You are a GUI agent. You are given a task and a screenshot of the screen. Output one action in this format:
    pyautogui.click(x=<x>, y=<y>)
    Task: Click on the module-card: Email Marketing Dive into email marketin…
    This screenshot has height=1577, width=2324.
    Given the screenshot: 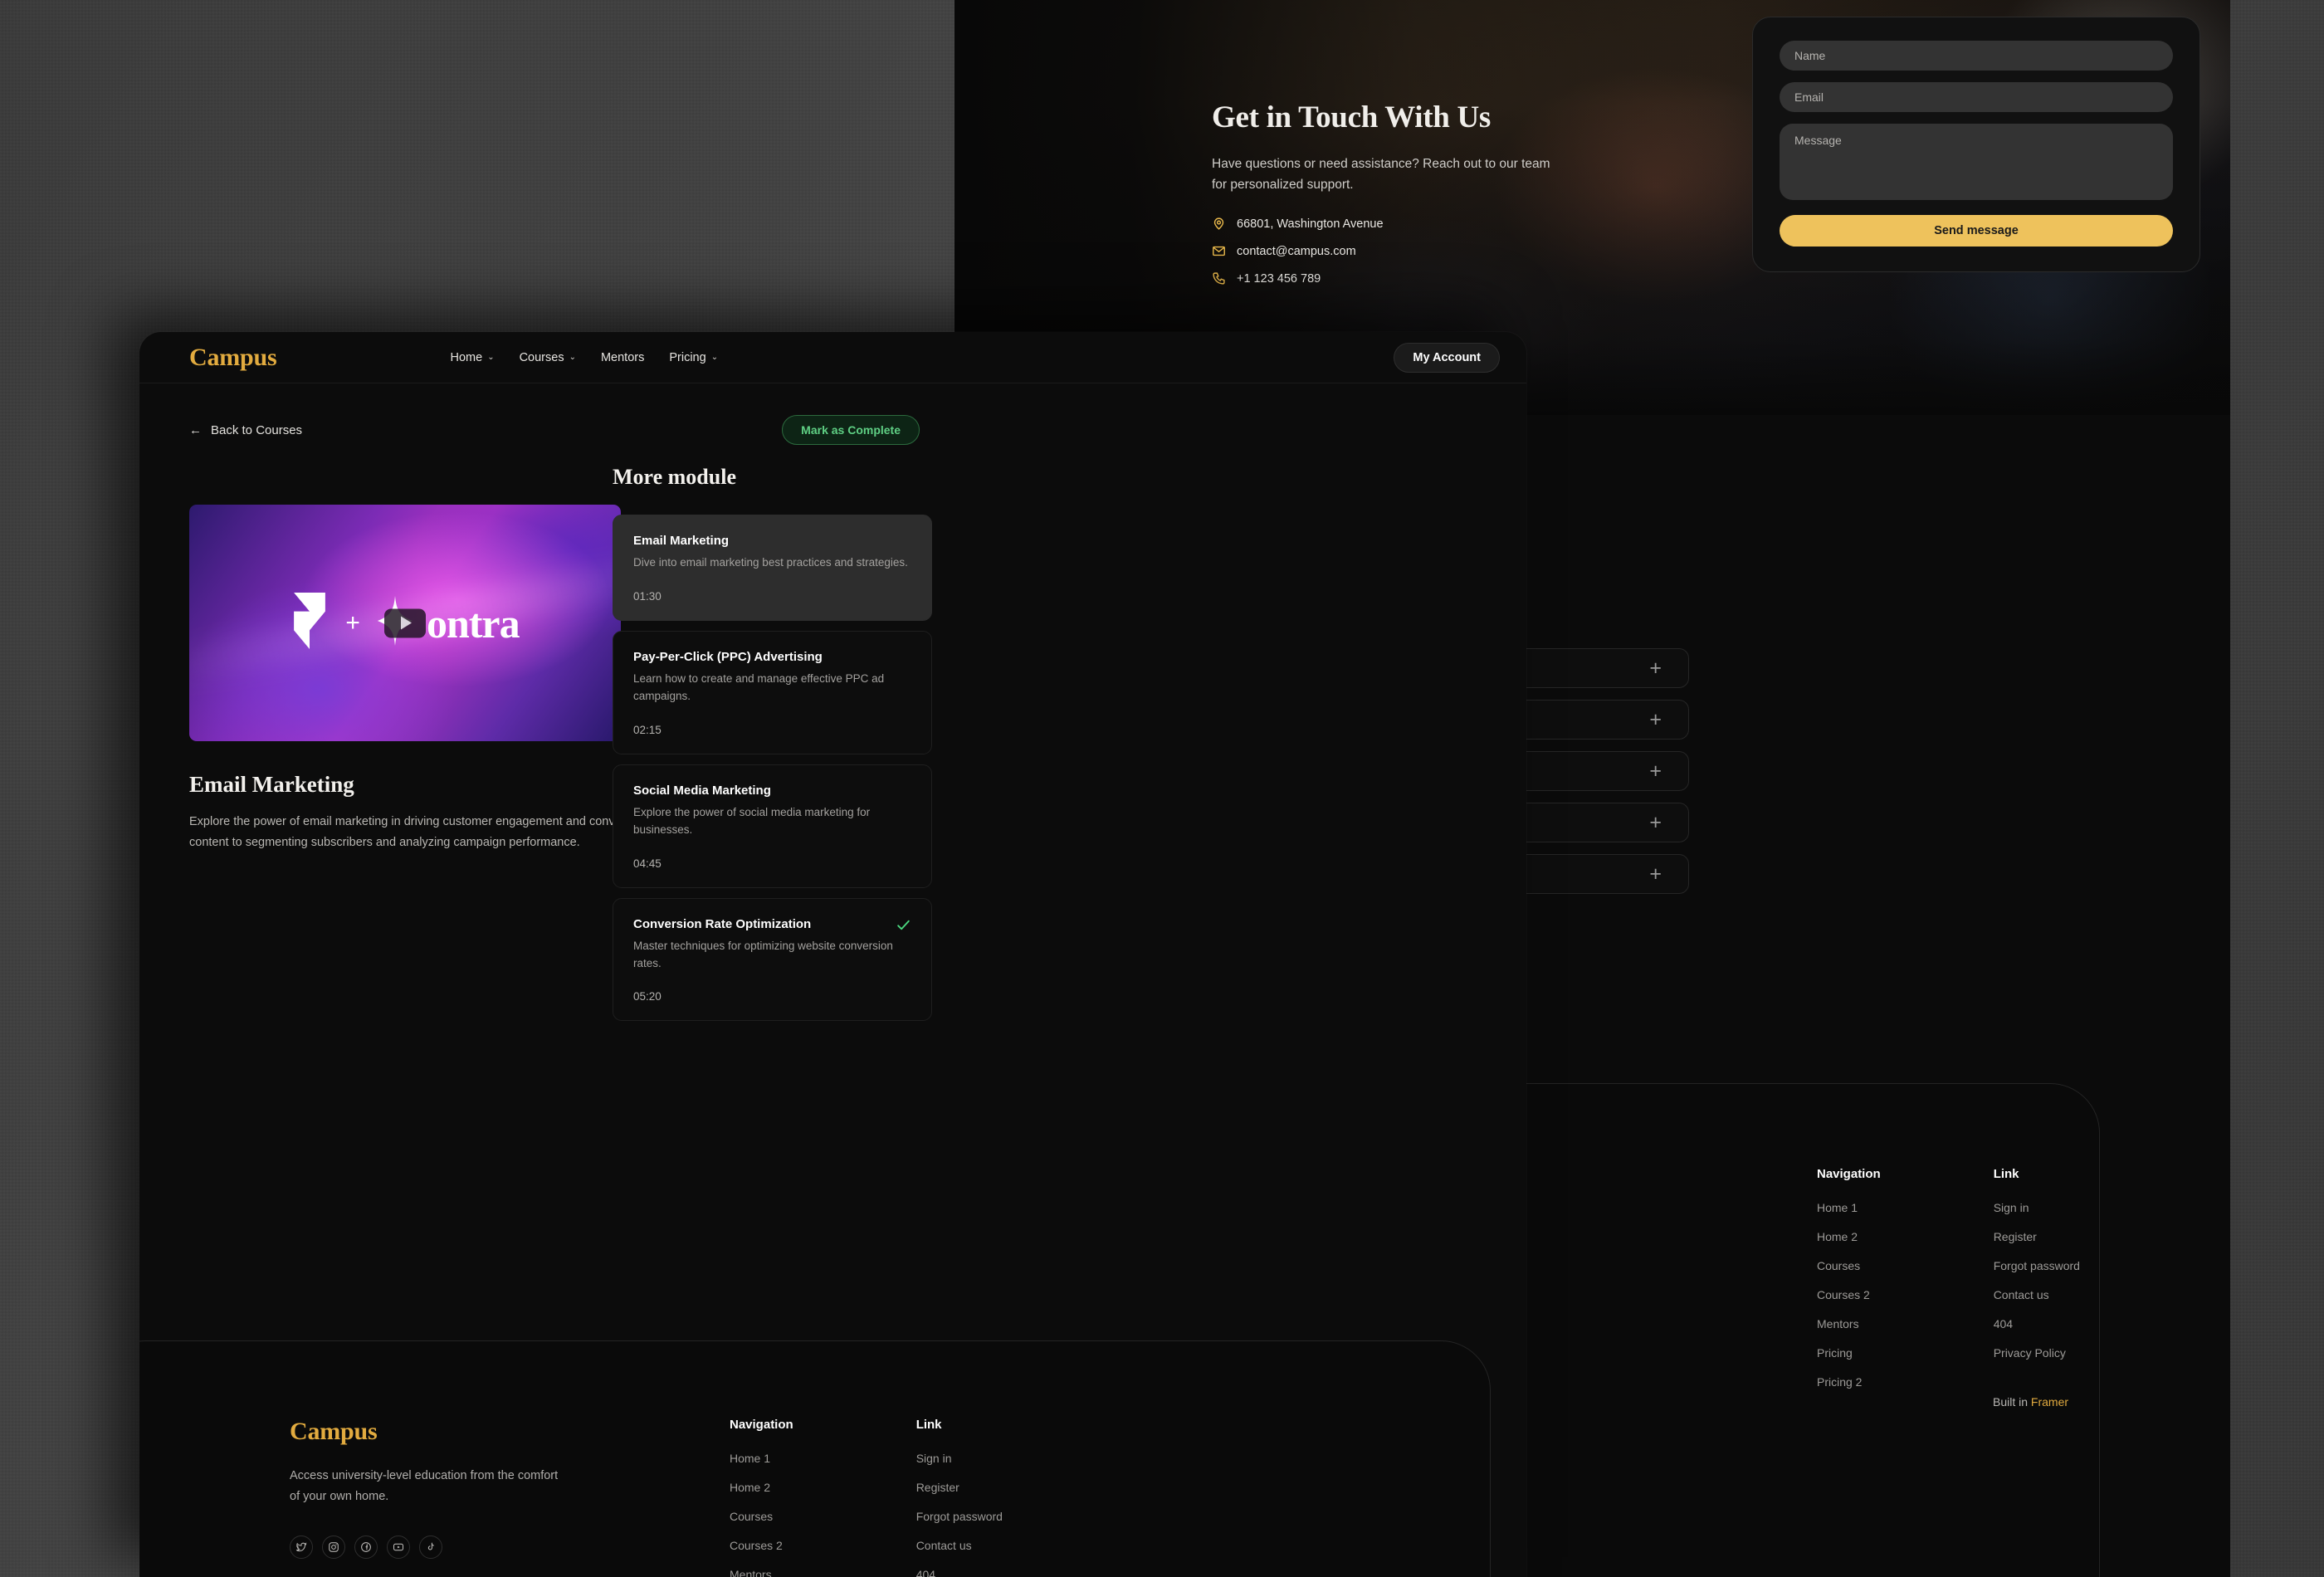 What is the action you would take?
    pyautogui.click(x=772, y=568)
    